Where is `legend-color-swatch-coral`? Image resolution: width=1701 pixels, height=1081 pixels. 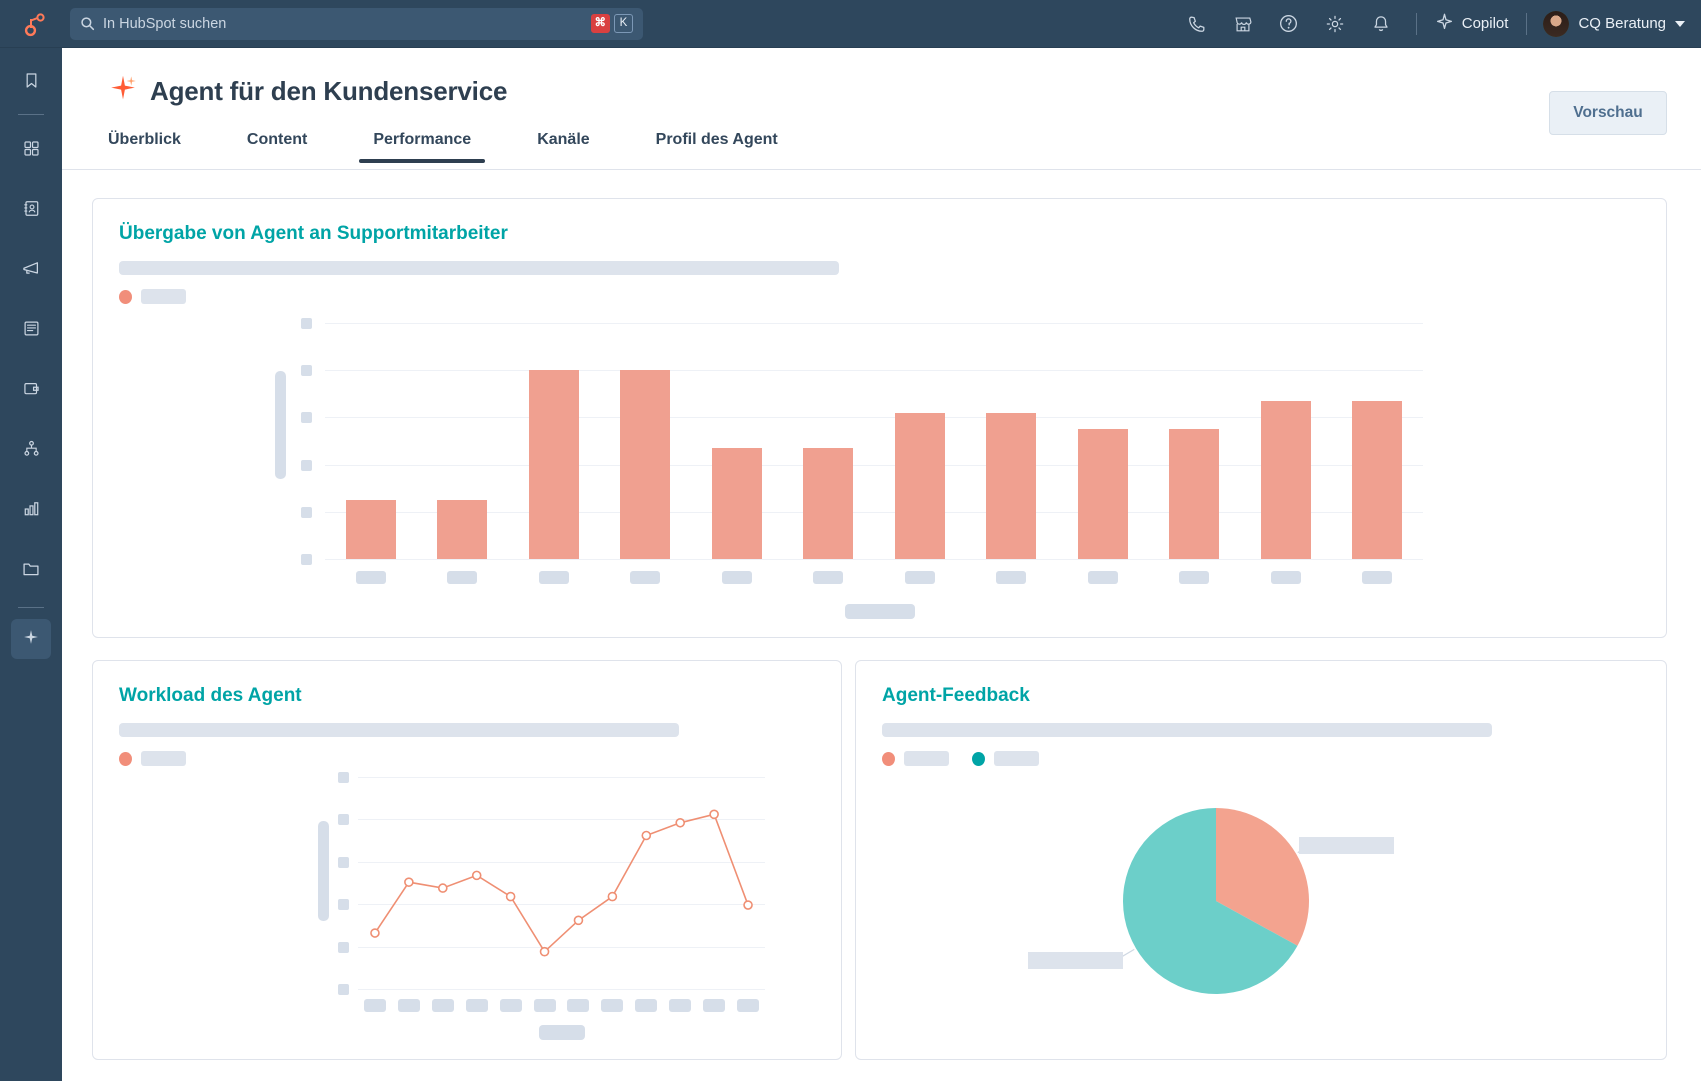
legend-color-swatch-coral is located at coordinates (125, 296).